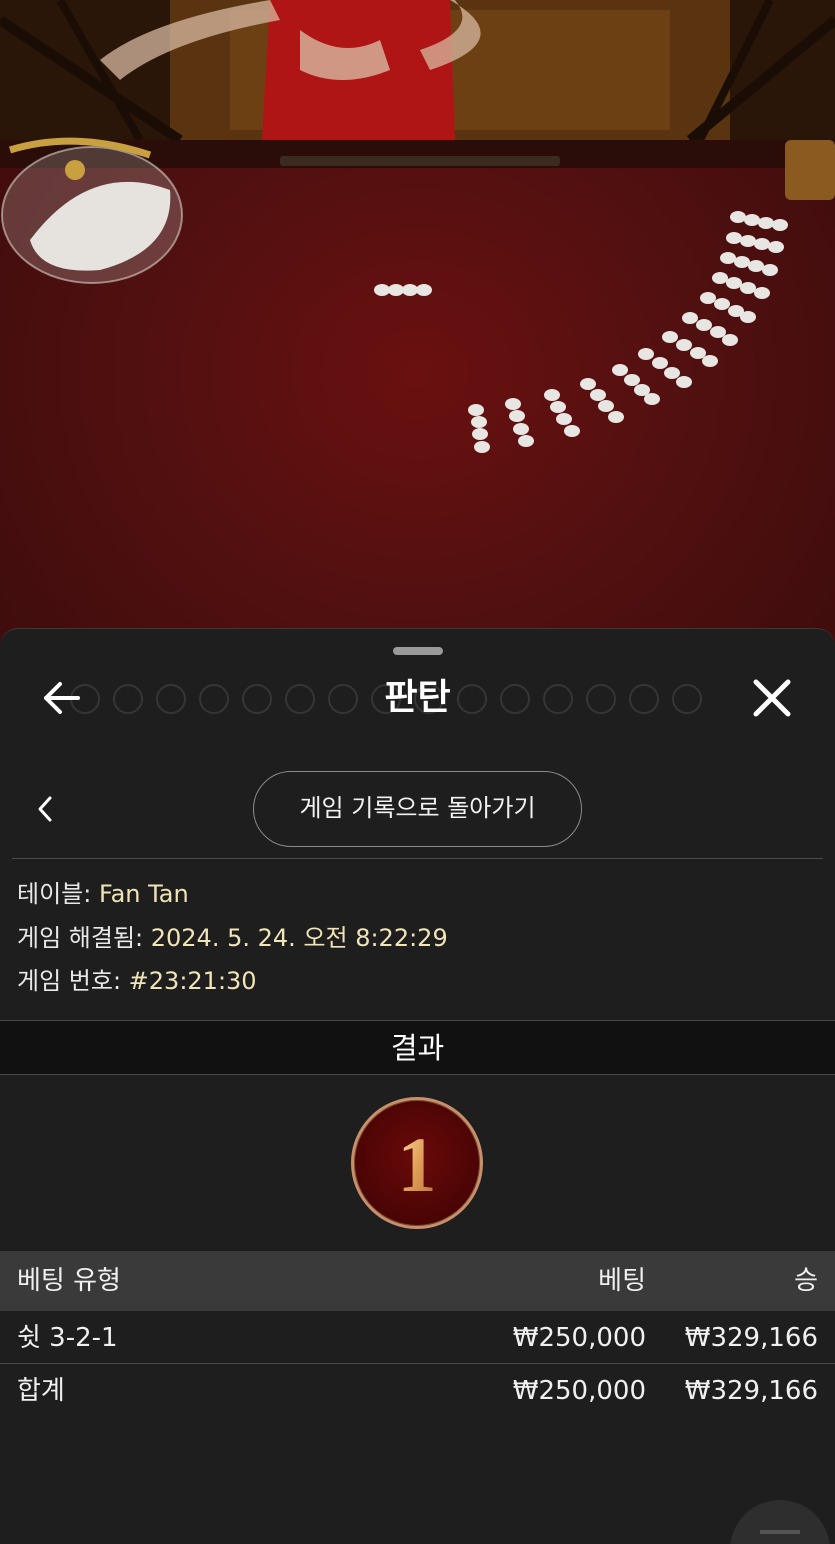  I want to click on resolved-label: 게임 해결됨:, so click(84, 938).